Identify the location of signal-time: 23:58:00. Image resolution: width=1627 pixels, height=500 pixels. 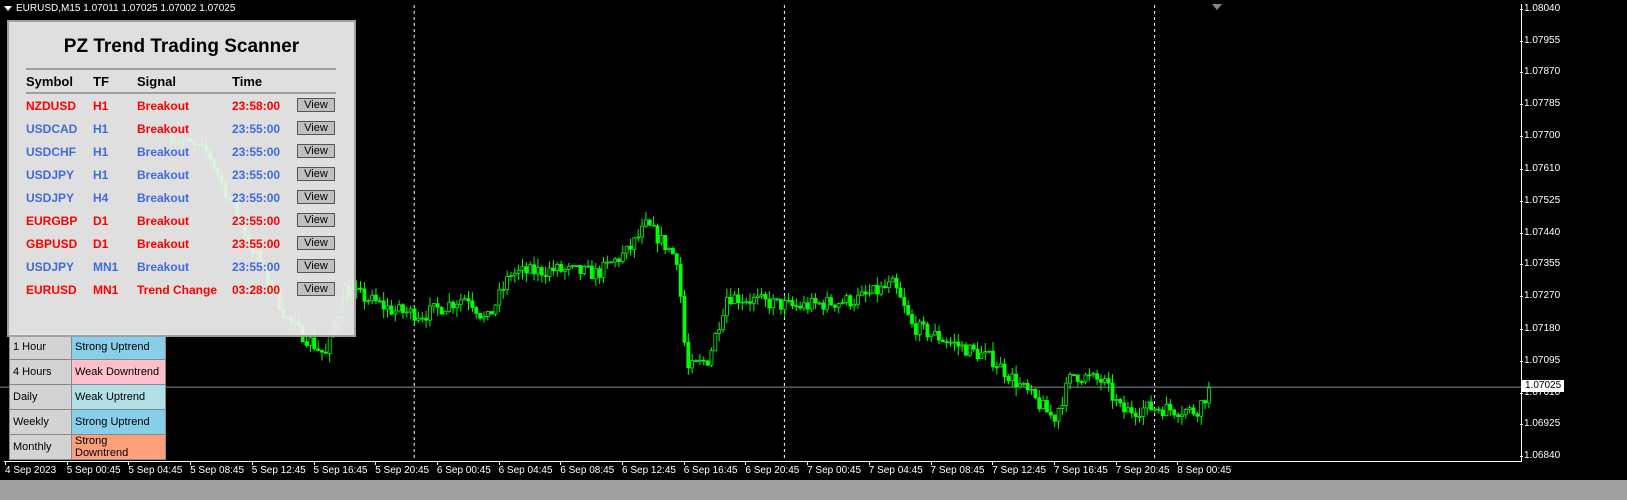
(256, 106).